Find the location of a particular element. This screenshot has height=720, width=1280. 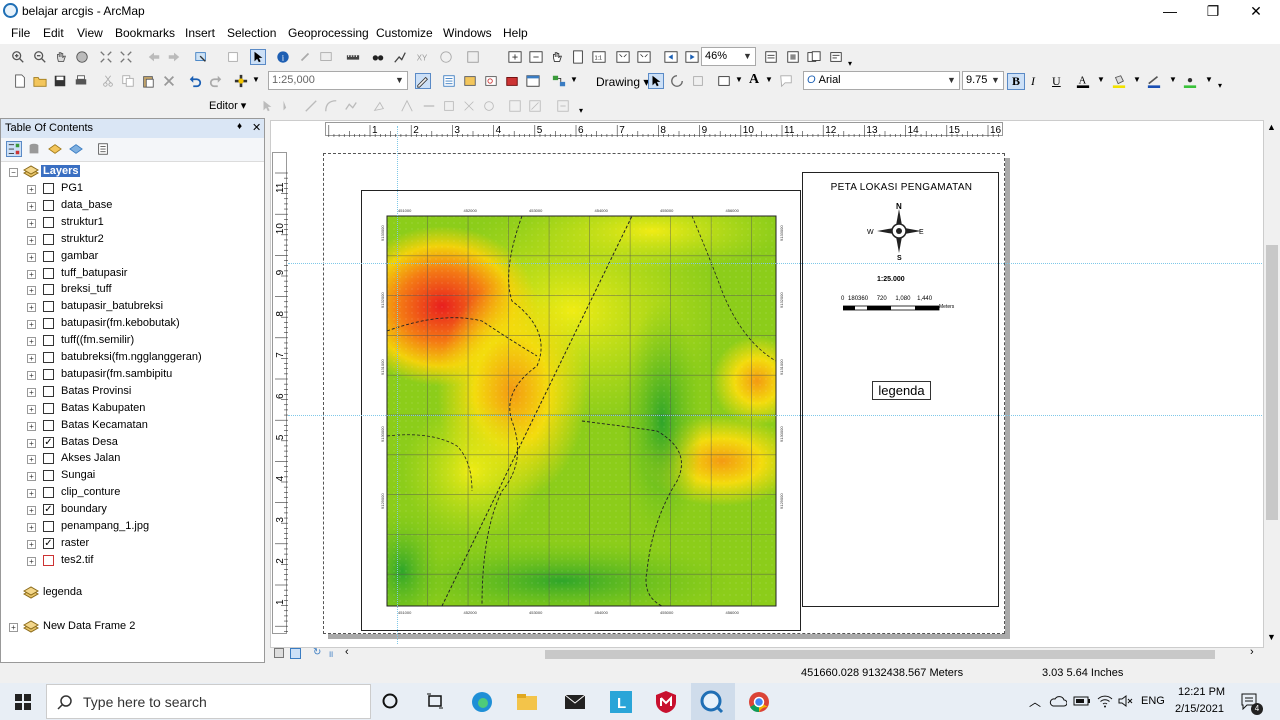

vertical-scrollbar: ▲ ▼ is located at coordinates (1272, 384).